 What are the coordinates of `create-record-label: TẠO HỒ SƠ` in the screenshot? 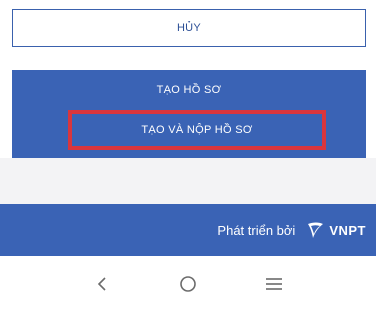 It's located at (189, 90).